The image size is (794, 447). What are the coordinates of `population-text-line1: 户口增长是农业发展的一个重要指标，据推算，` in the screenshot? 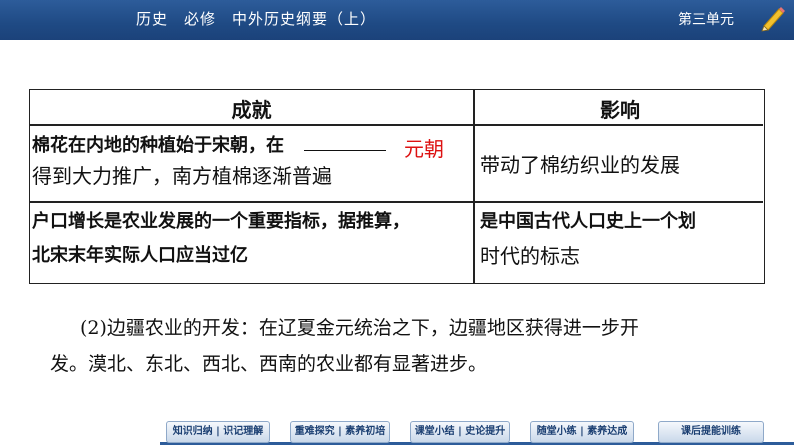 It's located at (221, 221).